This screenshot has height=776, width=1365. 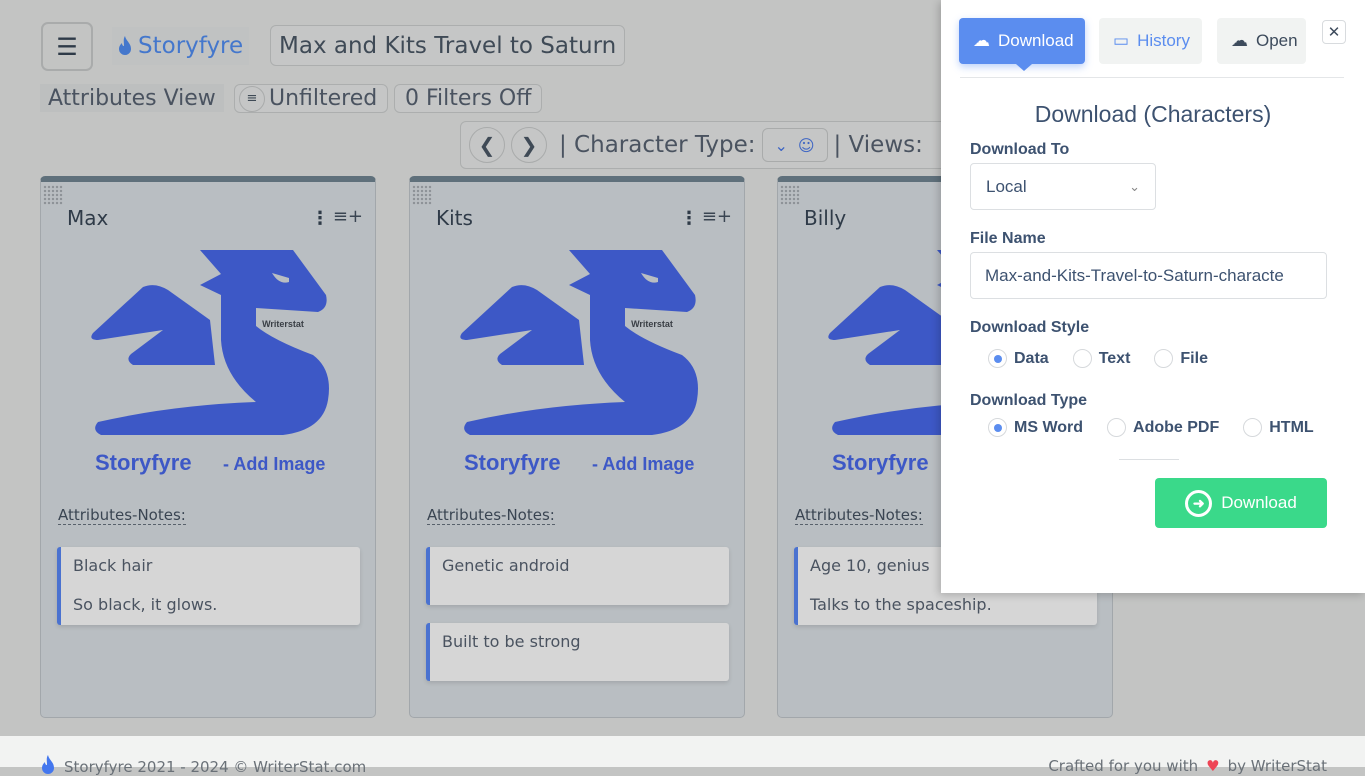 I want to click on brand-link: Storyfyre, so click(x=181, y=46).